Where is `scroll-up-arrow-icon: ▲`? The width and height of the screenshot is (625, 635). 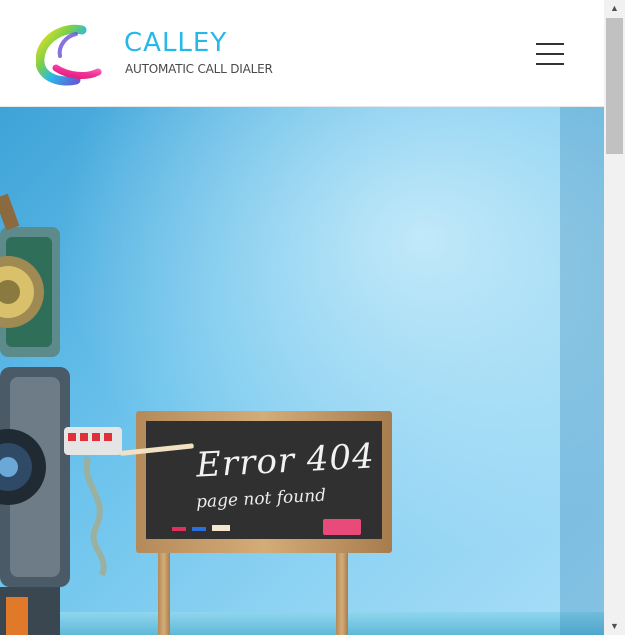 scroll-up-arrow-icon: ▲ is located at coordinates (614, 8).